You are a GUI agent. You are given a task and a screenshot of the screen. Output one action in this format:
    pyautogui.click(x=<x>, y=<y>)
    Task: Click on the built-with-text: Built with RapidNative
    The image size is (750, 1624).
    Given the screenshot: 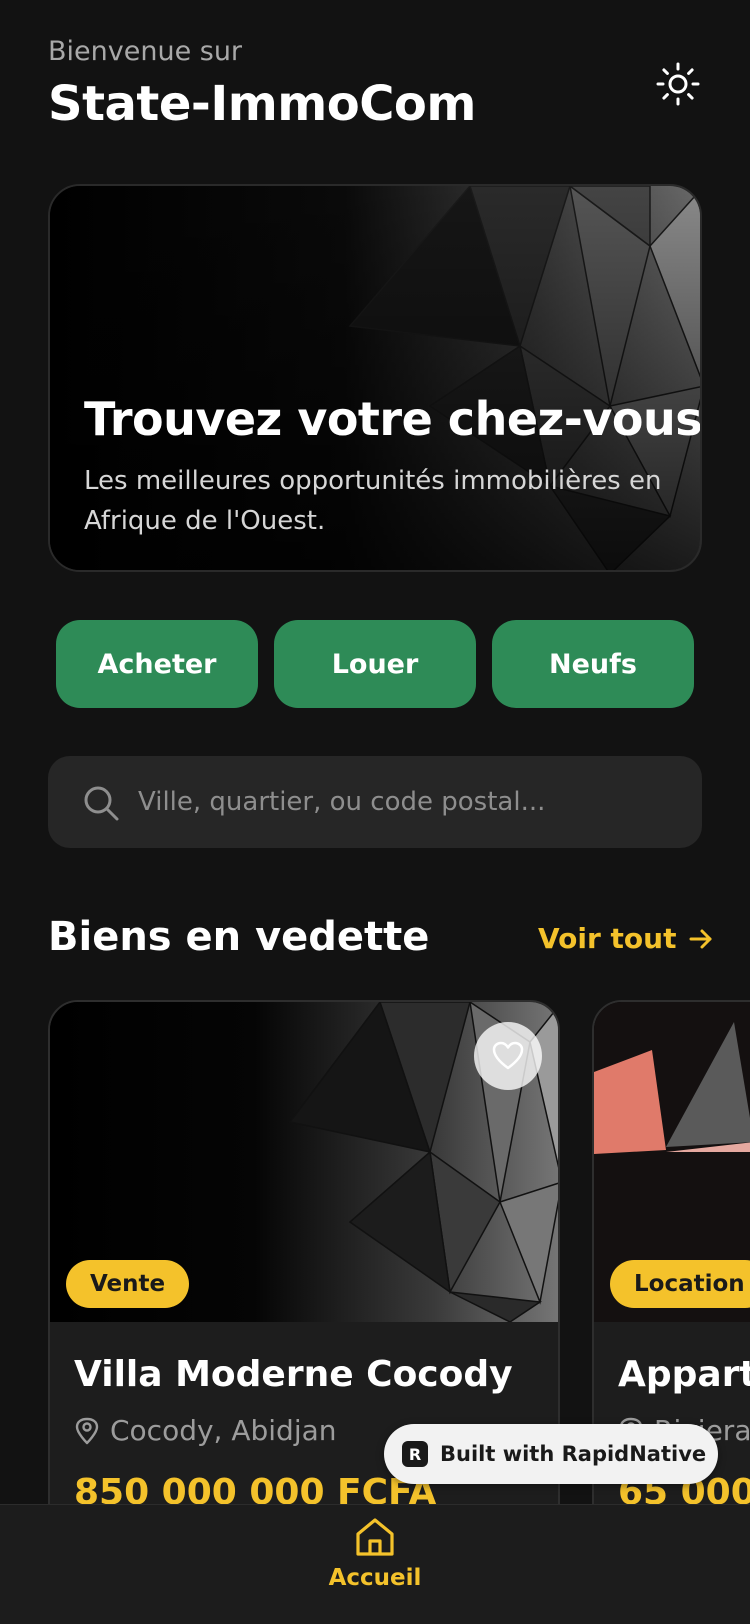 What is the action you would take?
    pyautogui.click(x=573, y=1454)
    